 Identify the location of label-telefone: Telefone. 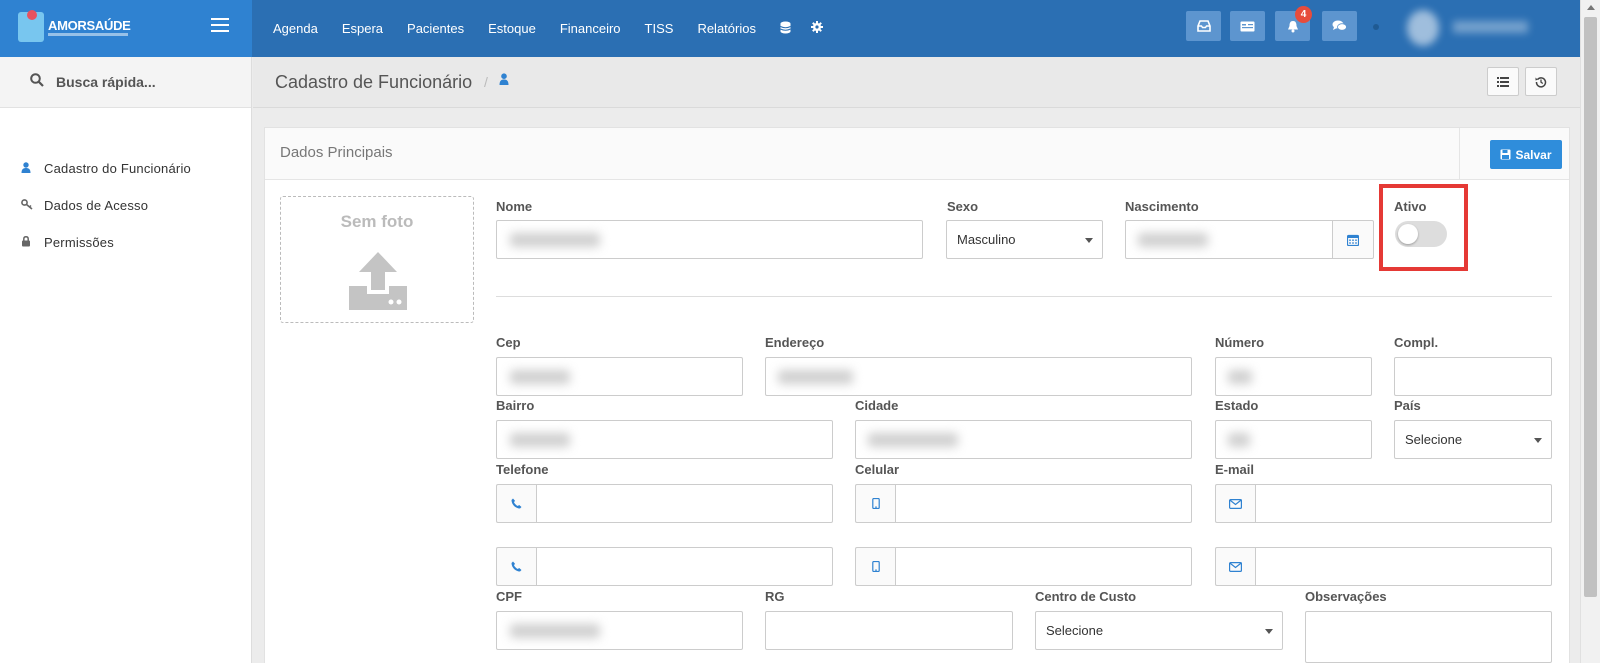
(522, 469).